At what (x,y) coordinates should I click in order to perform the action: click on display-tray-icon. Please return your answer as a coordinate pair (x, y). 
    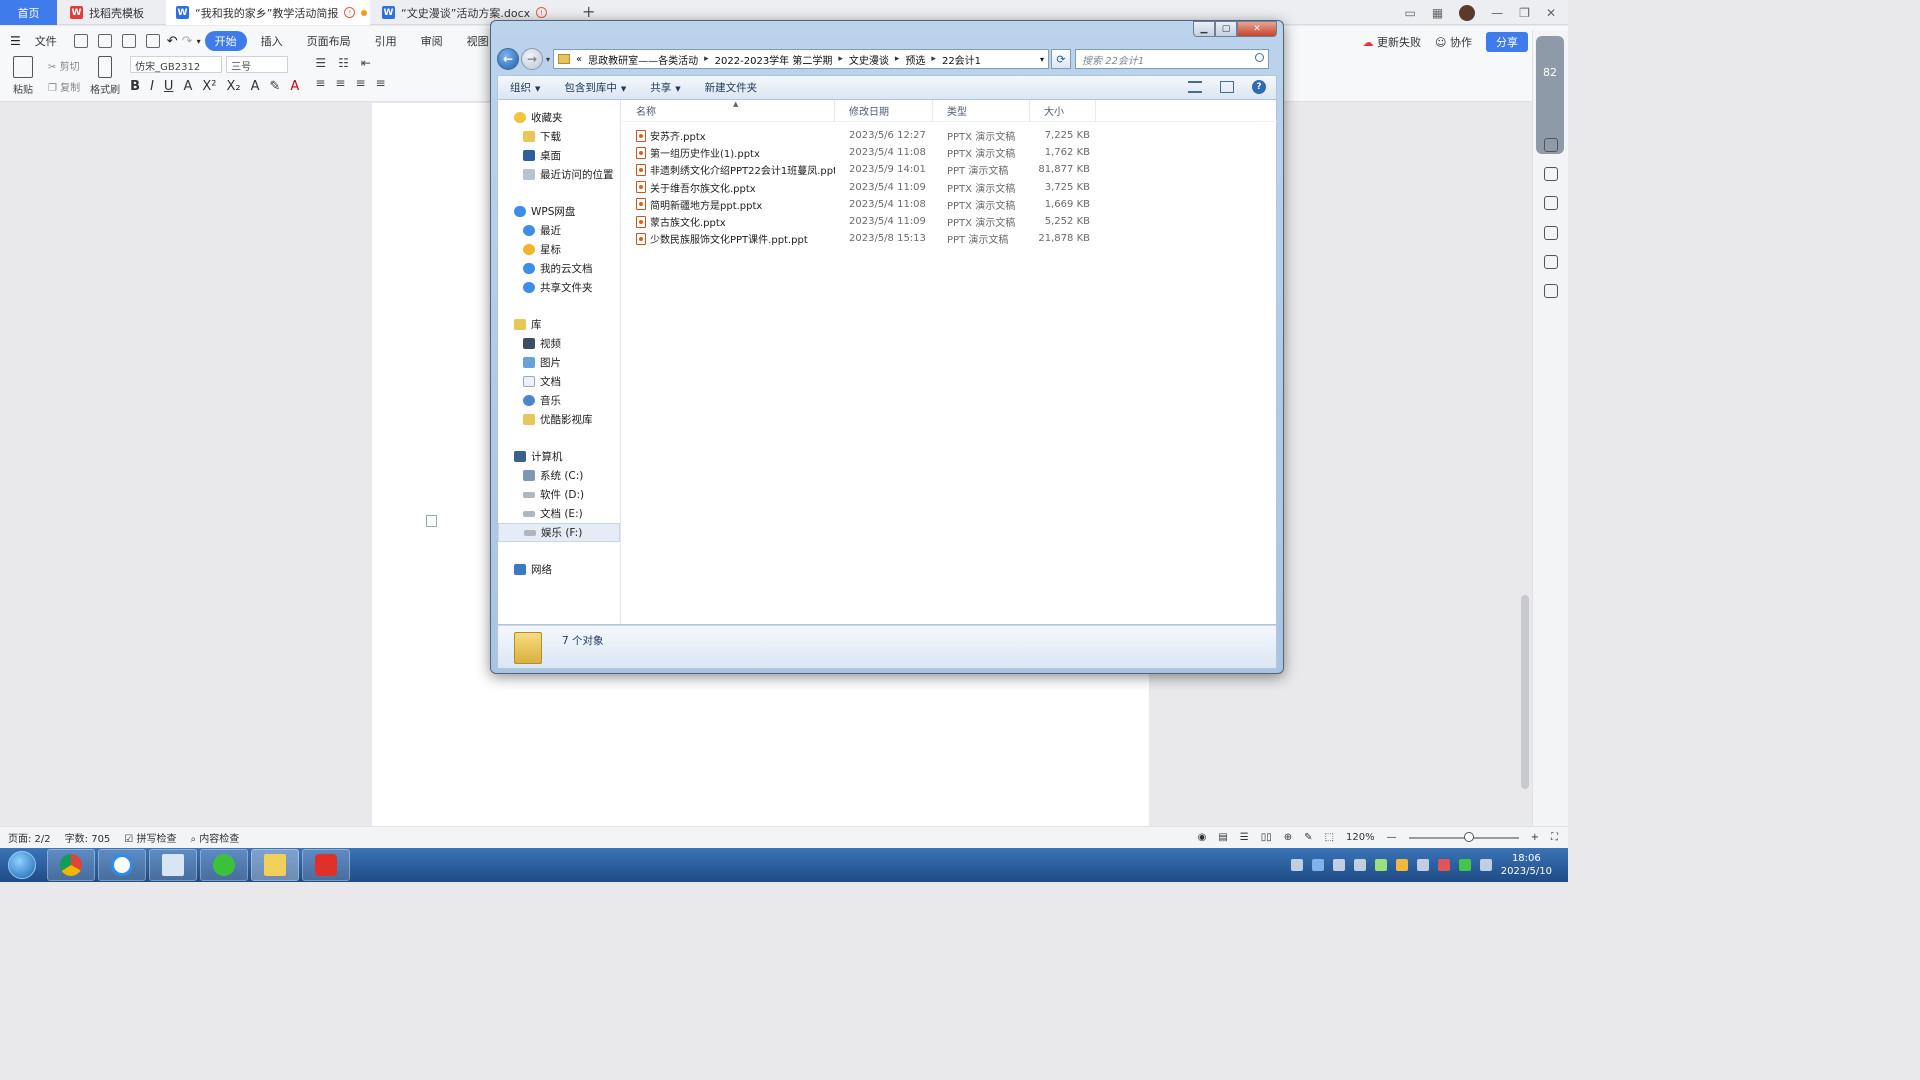
    Looking at the image, I should click on (1485, 865).